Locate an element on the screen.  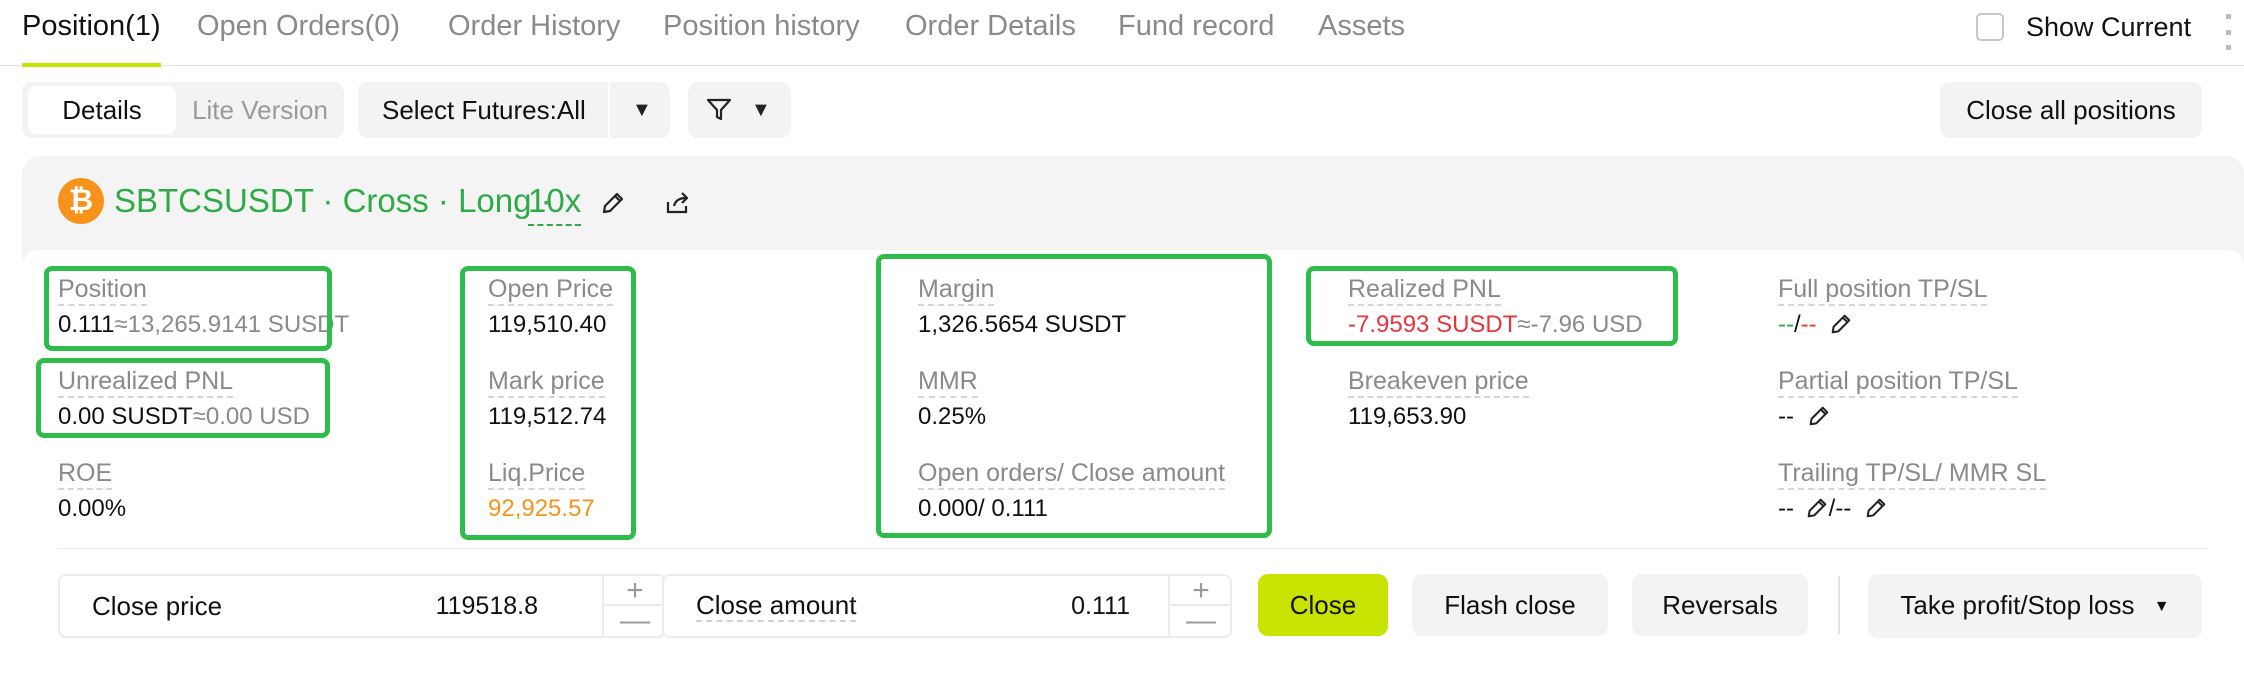
show-current-toggle: Show Current is located at coordinates (2083, 27).